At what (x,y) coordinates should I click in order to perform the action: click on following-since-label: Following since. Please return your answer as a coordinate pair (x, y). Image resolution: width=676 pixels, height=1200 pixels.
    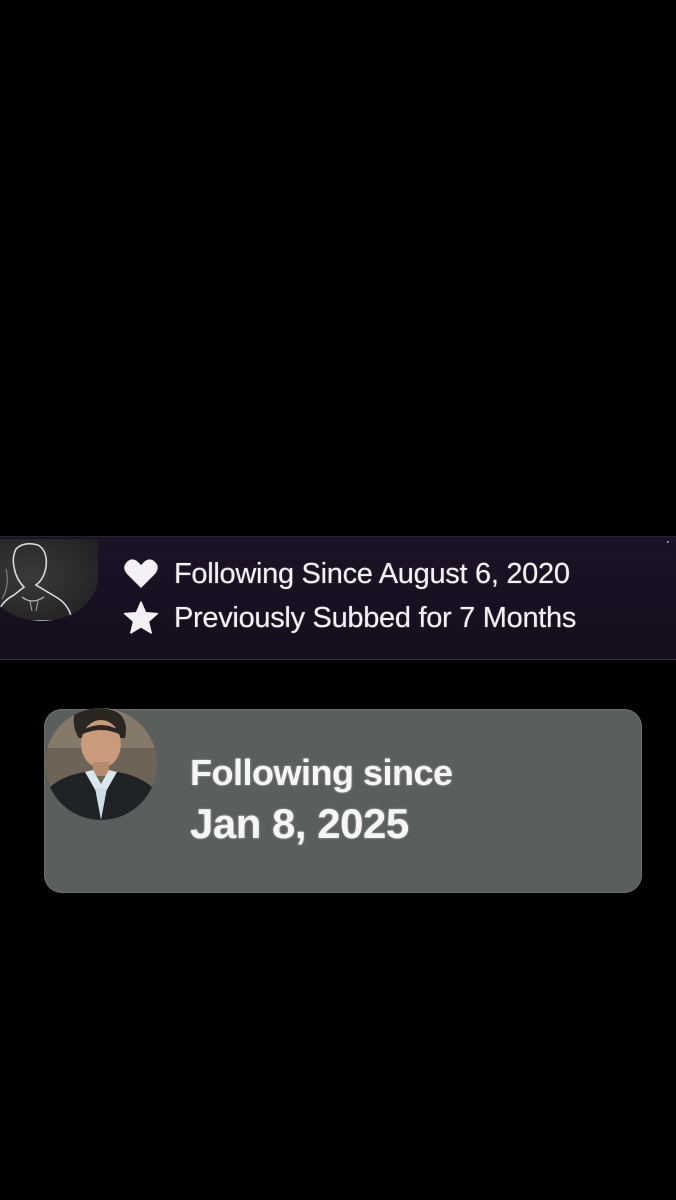
    Looking at the image, I should click on (321, 772).